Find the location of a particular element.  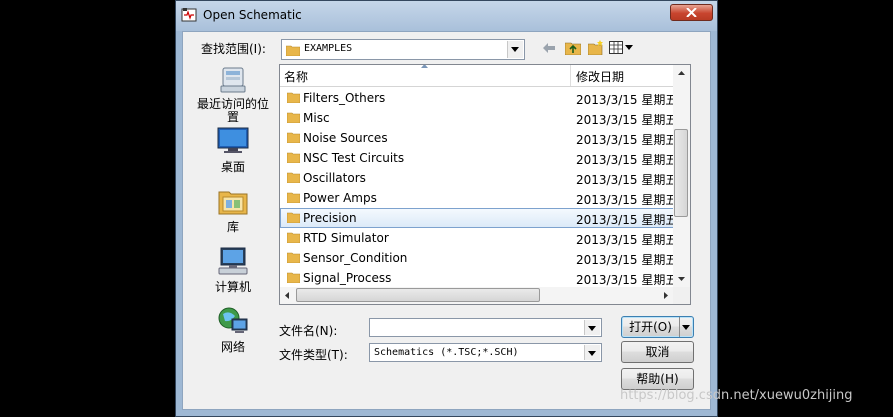

horizontal-scrollbar is located at coordinates (476, 295).